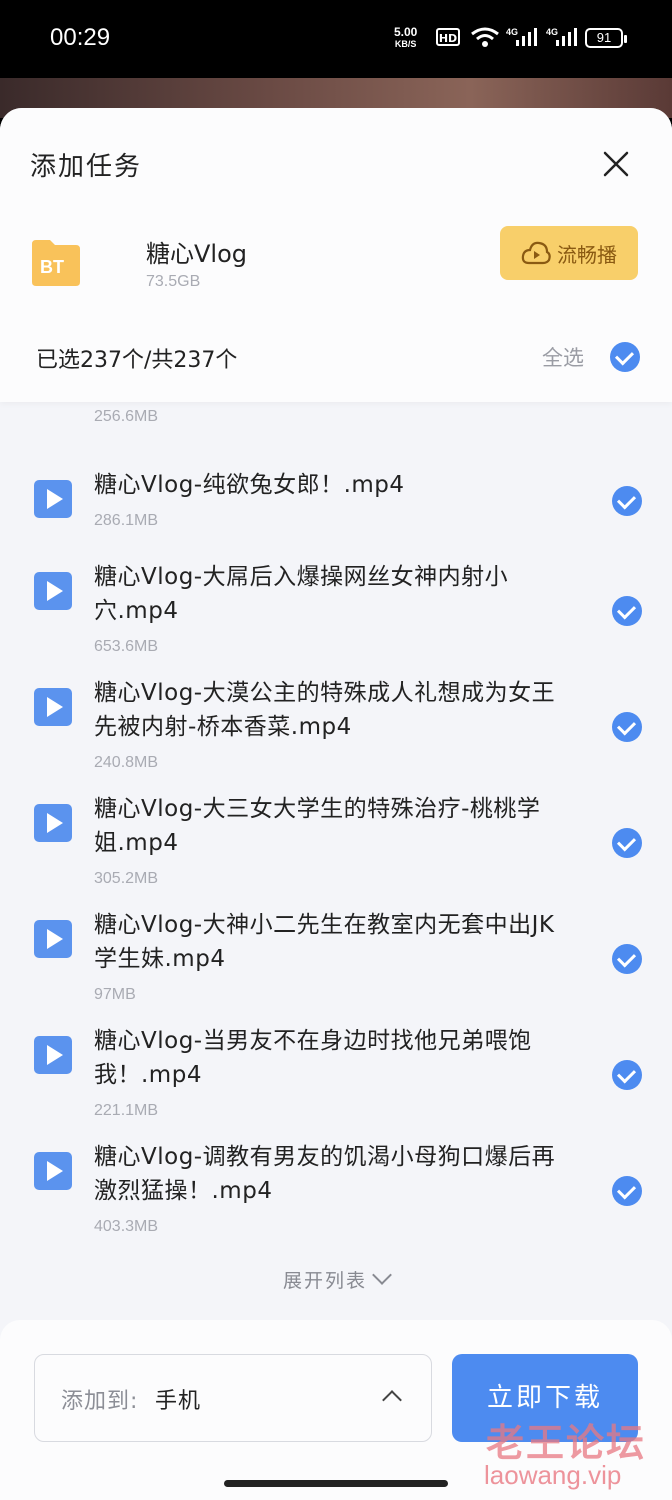 The image size is (672, 1500). What do you see at coordinates (100, 1401) in the screenshot?
I see `destination-label: 添加到:` at bounding box center [100, 1401].